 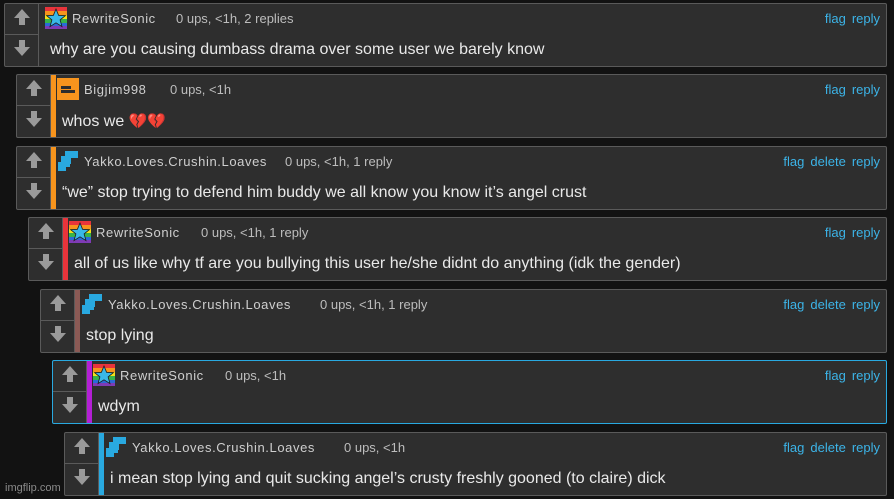 What do you see at coordinates (68, 89) in the screenshot?
I see `orange-block-icon` at bounding box center [68, 89].